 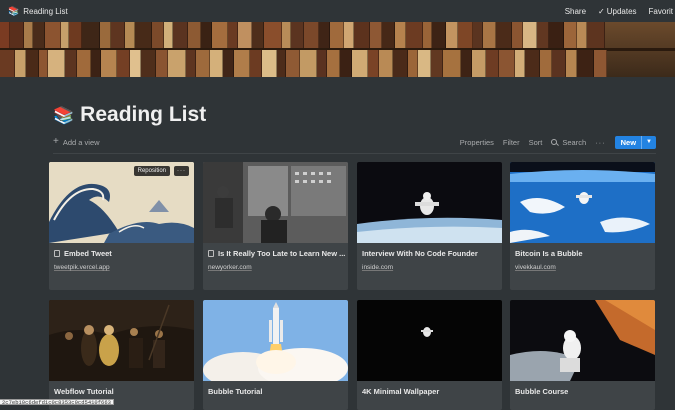 I want to click on search-icon, so click(x=554, y=142).